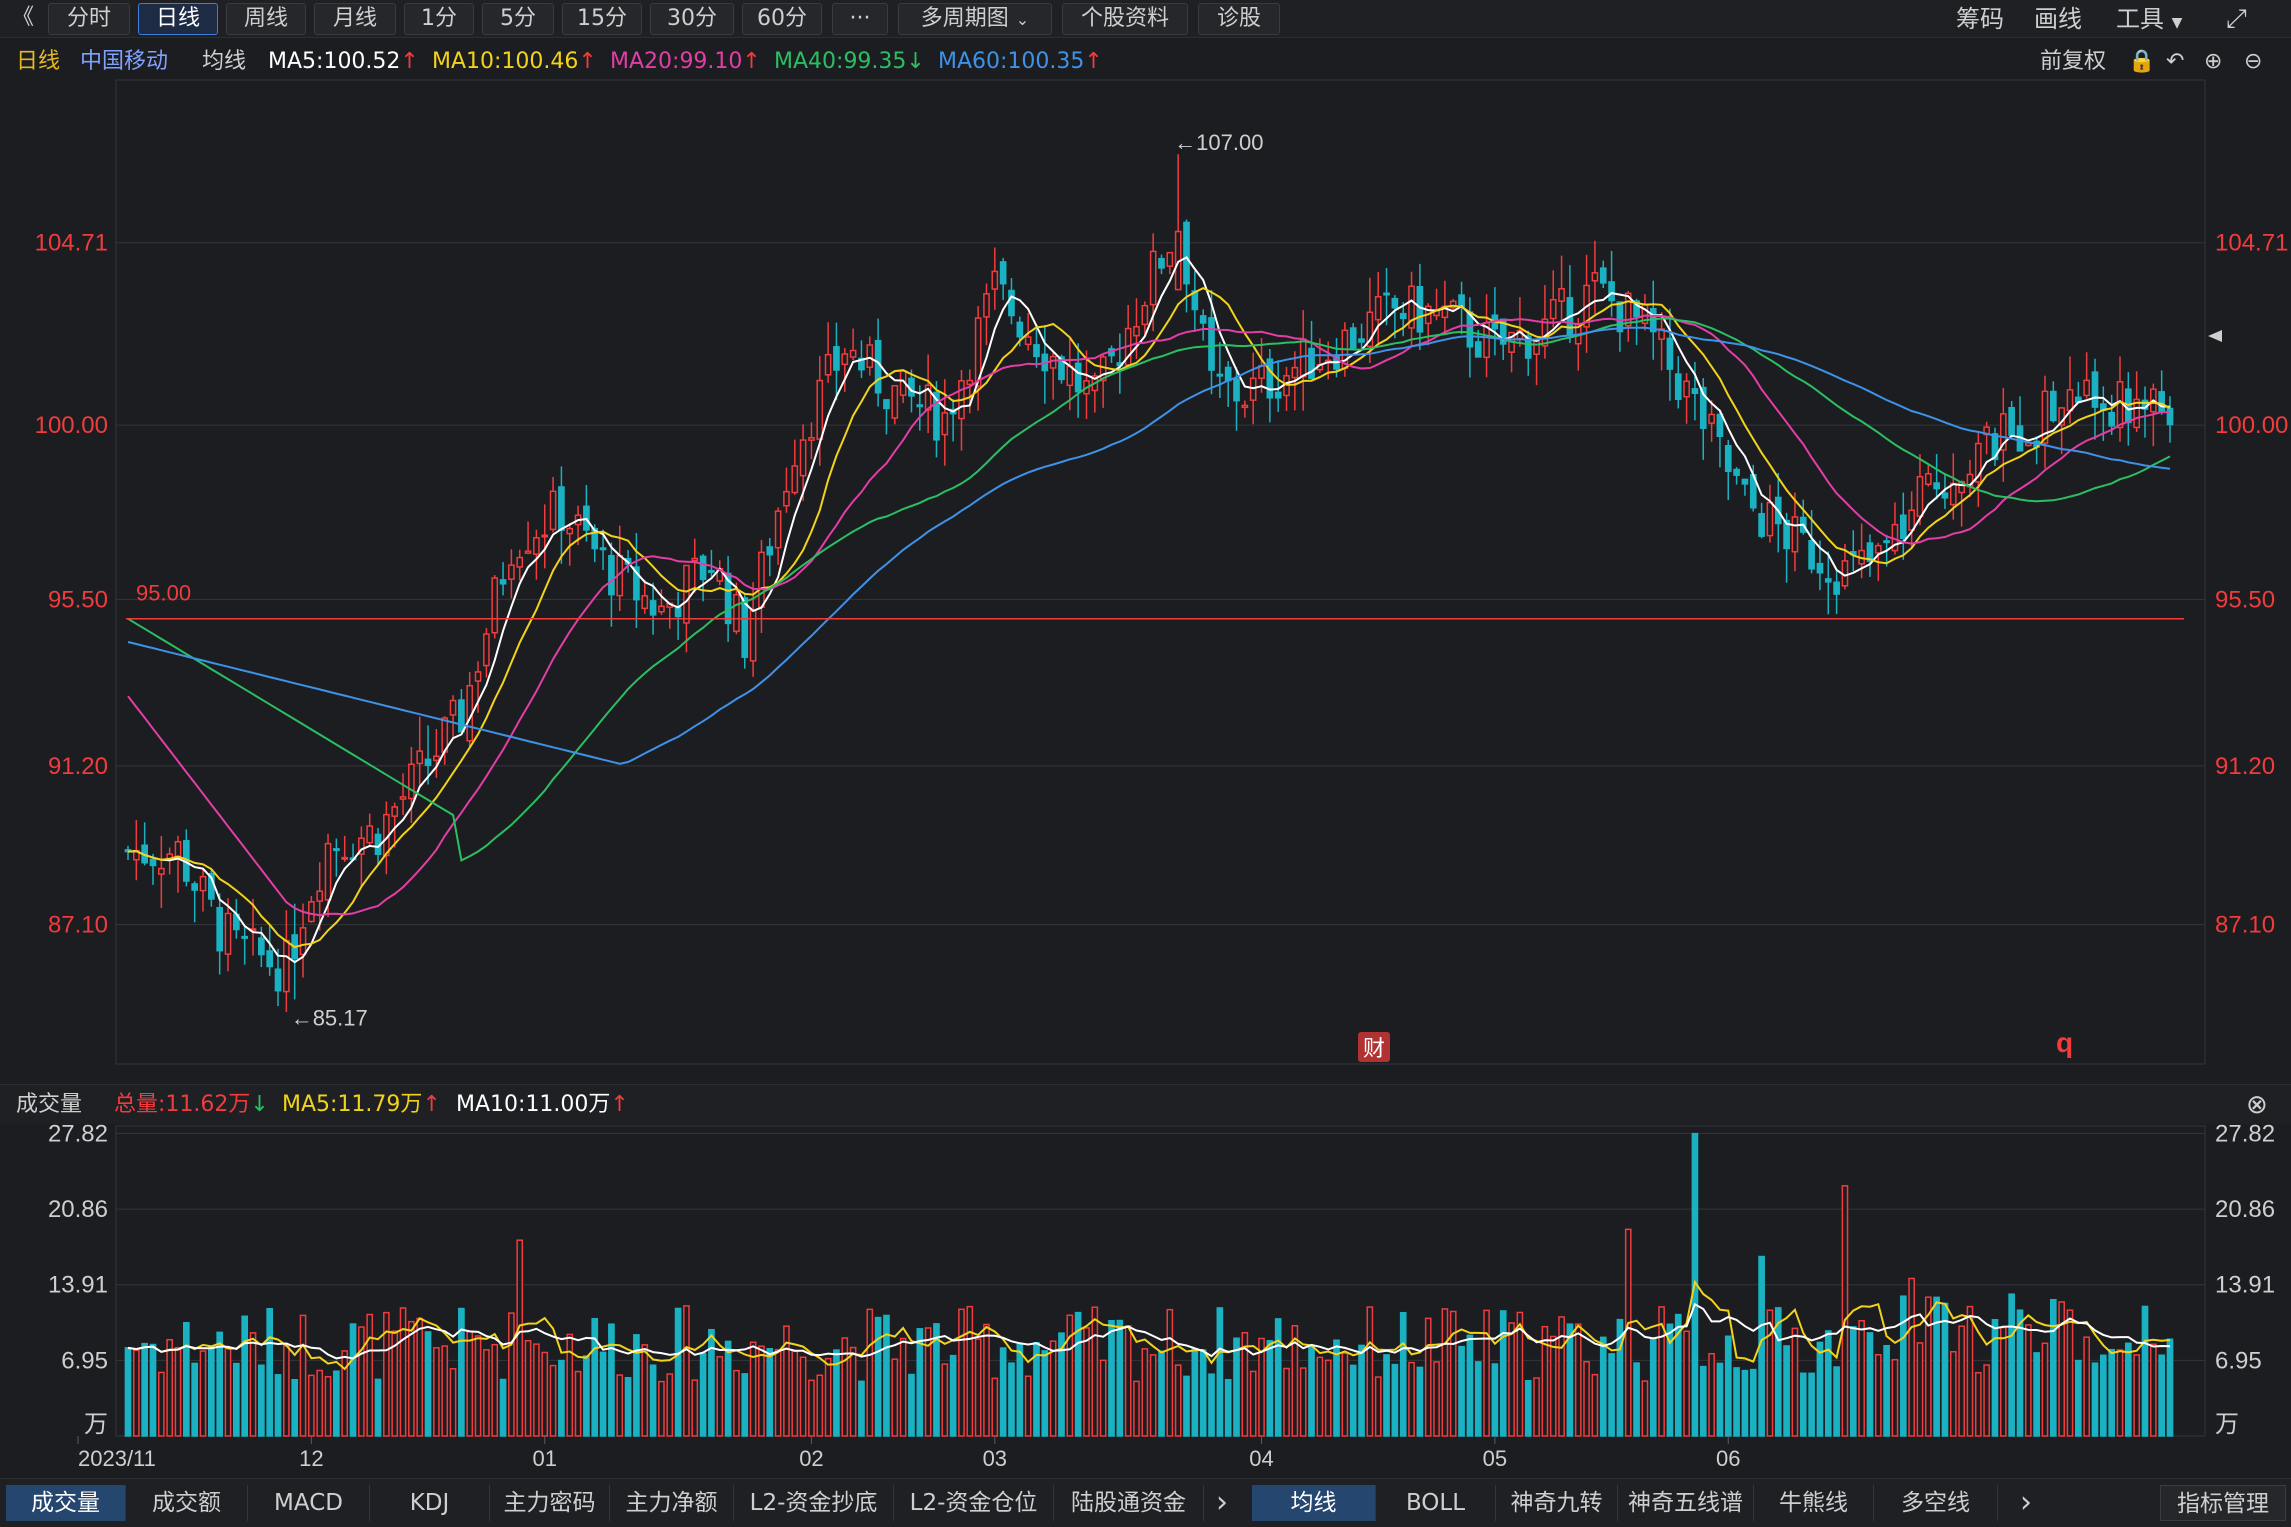  What do you see at coordinates (1936, 1503) in the screenshot?
I see `overlay-tab-5: 多空线` at bounding box center [1936, 1503].